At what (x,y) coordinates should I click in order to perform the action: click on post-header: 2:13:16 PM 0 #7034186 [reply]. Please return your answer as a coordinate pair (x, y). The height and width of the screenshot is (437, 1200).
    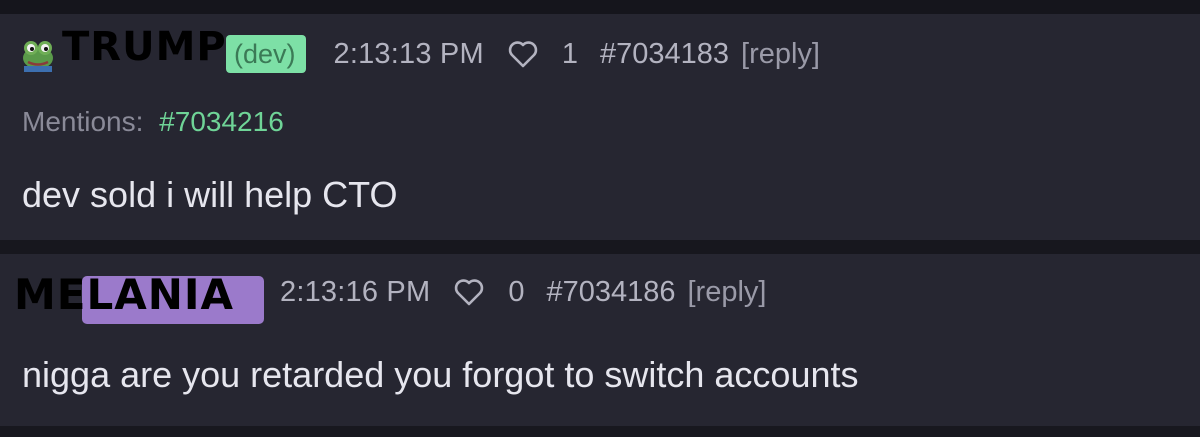
    Looking at the image, I should click on (523, 292).